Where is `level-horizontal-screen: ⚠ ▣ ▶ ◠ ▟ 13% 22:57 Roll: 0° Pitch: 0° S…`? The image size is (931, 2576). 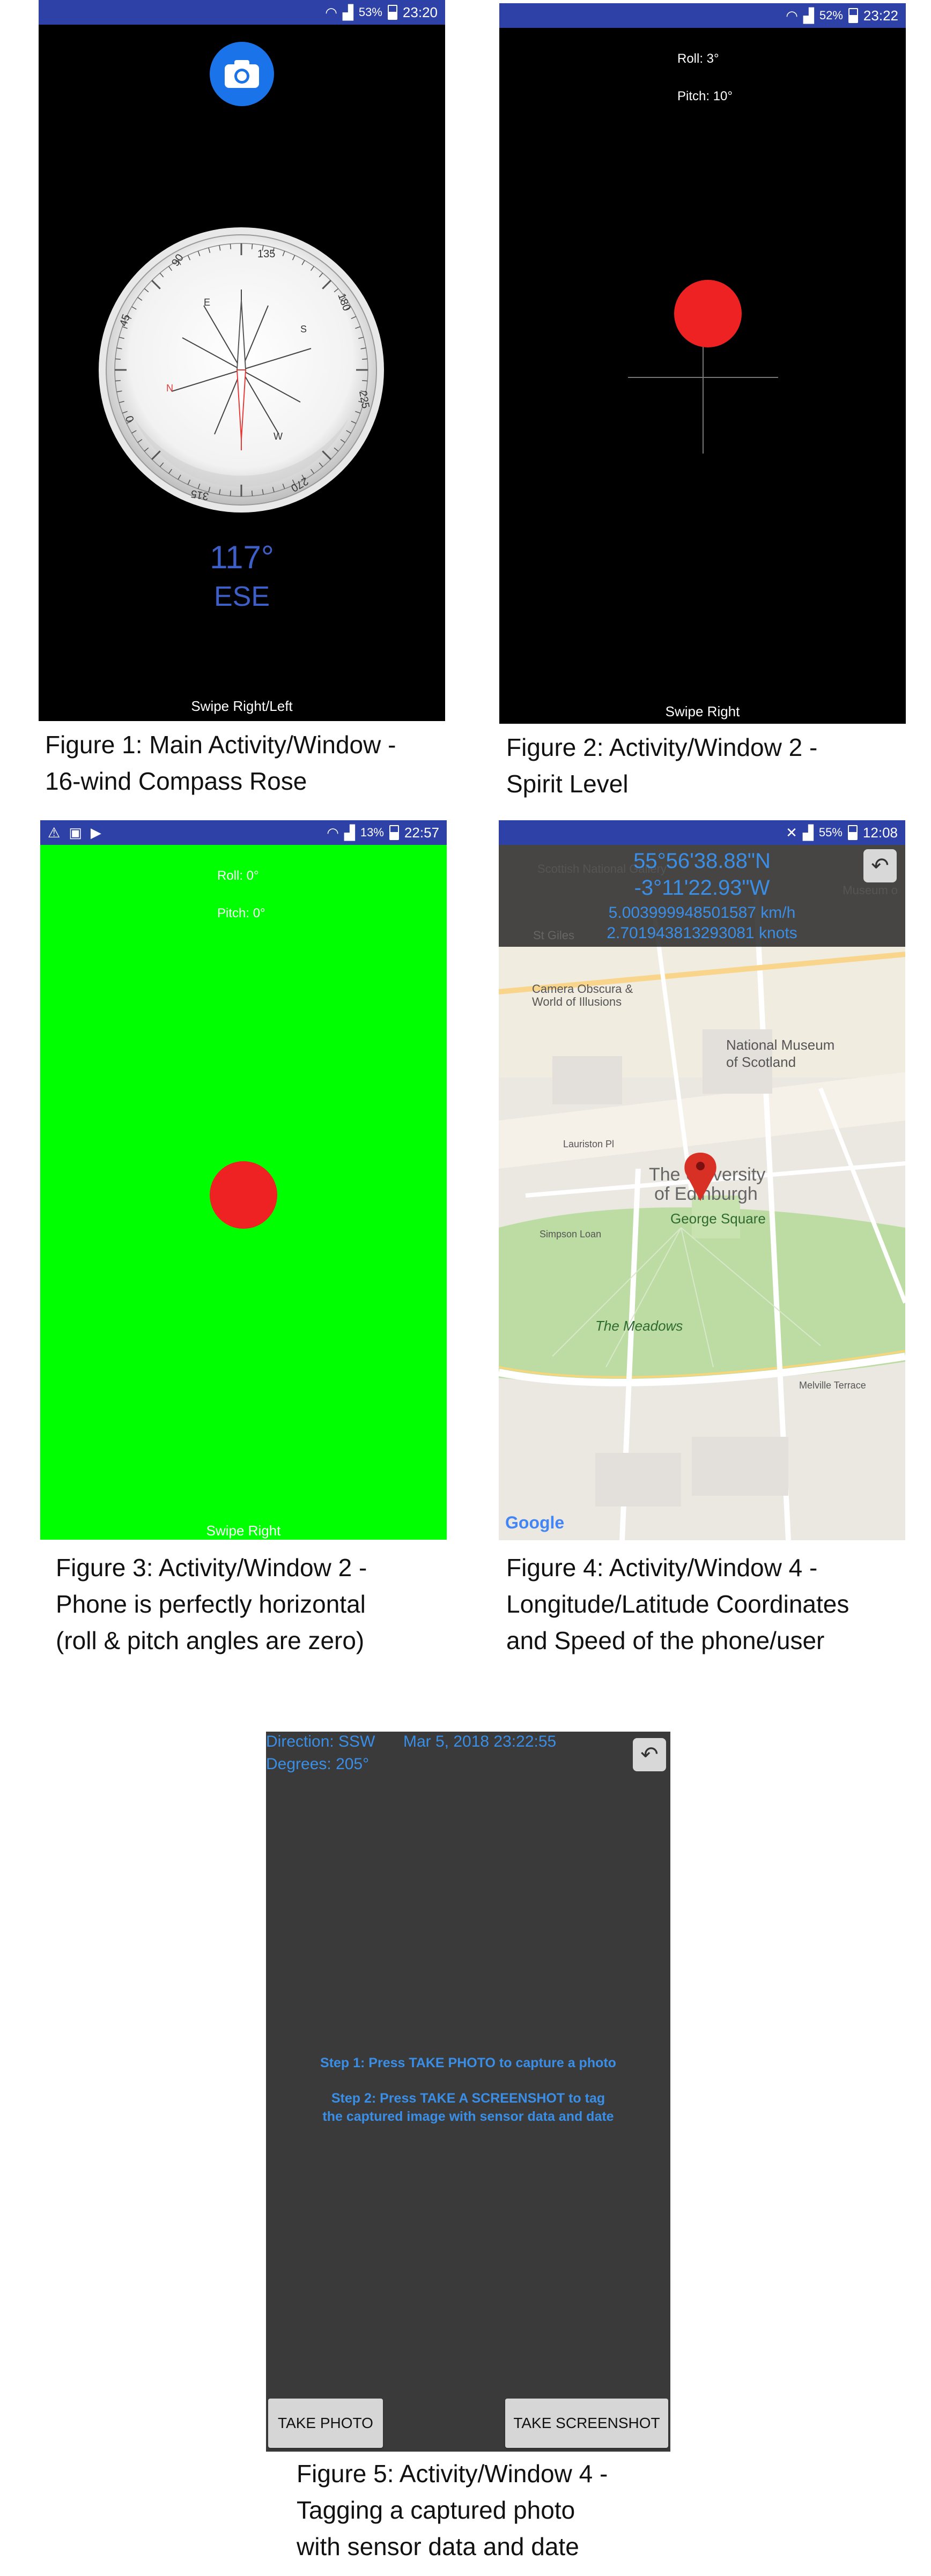
level-horizontal-screen: ⚠ ▣ ▶ ◠ ▟ 13% 22:57 Roll: 0° Pitch: 0° S… is located at coordinates (243, 1180).